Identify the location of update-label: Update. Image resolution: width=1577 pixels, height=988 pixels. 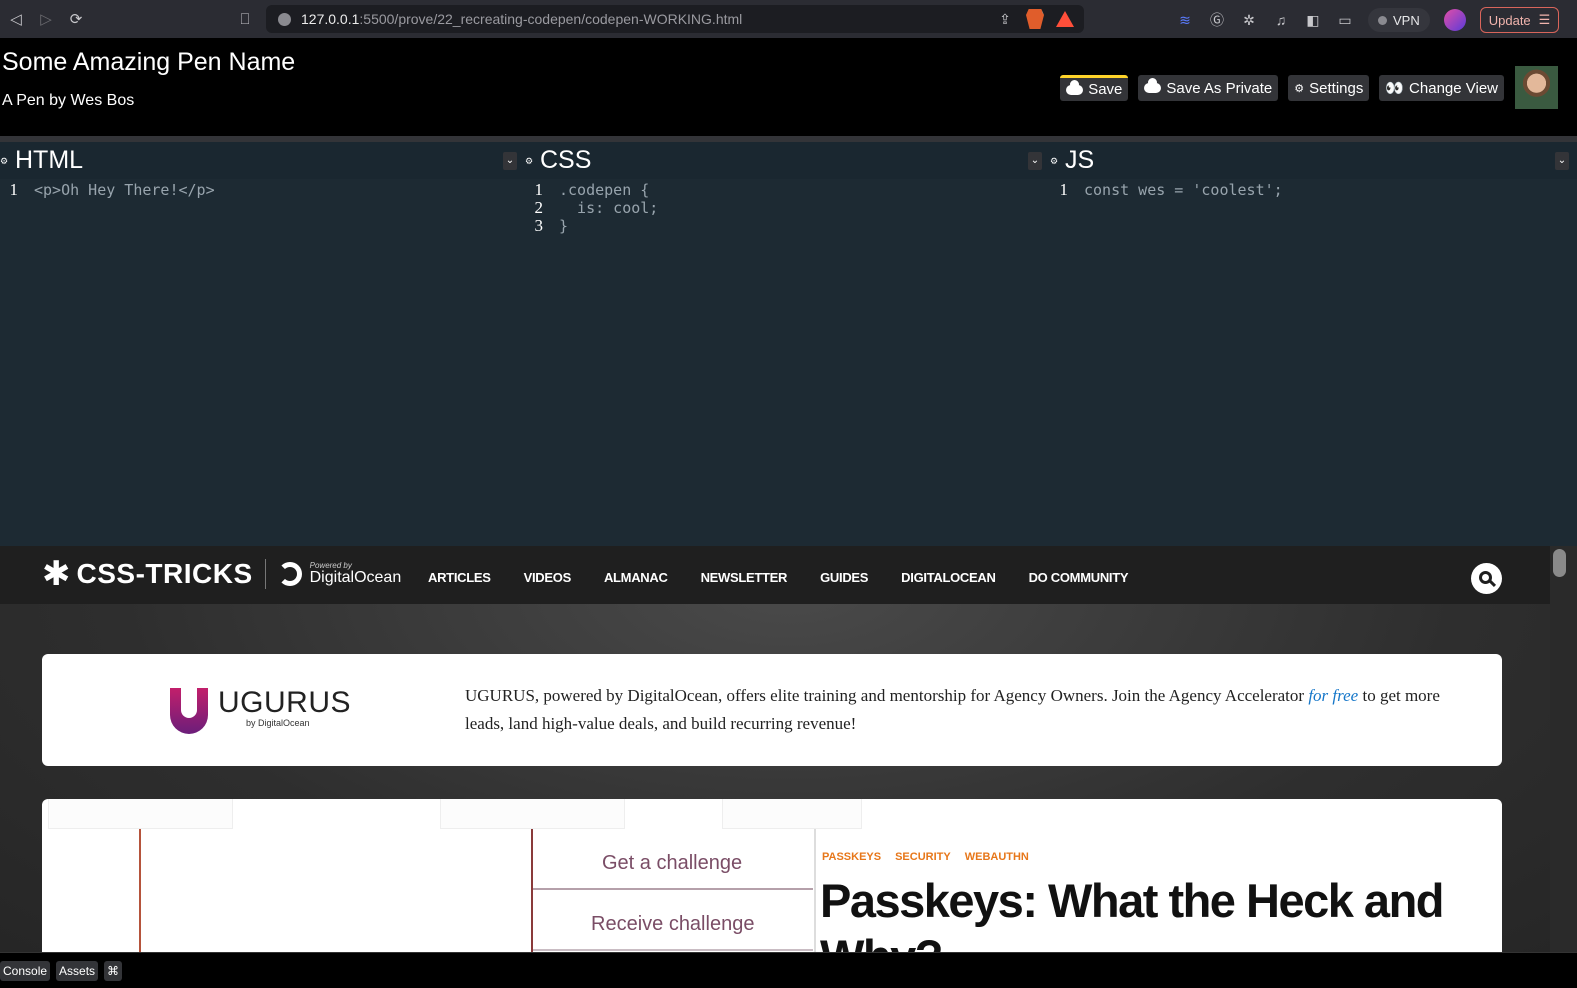
(1509, 20).